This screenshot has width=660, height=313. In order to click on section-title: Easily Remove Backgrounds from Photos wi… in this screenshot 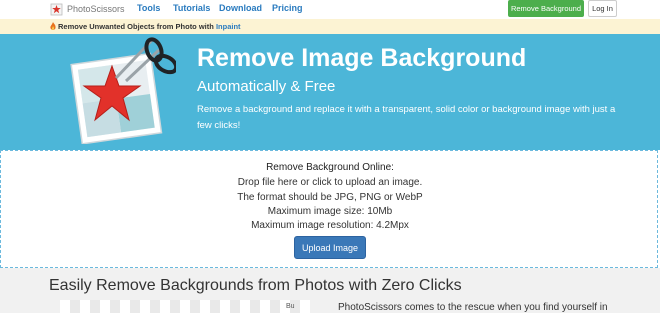, I will do `click(255, 285)`.